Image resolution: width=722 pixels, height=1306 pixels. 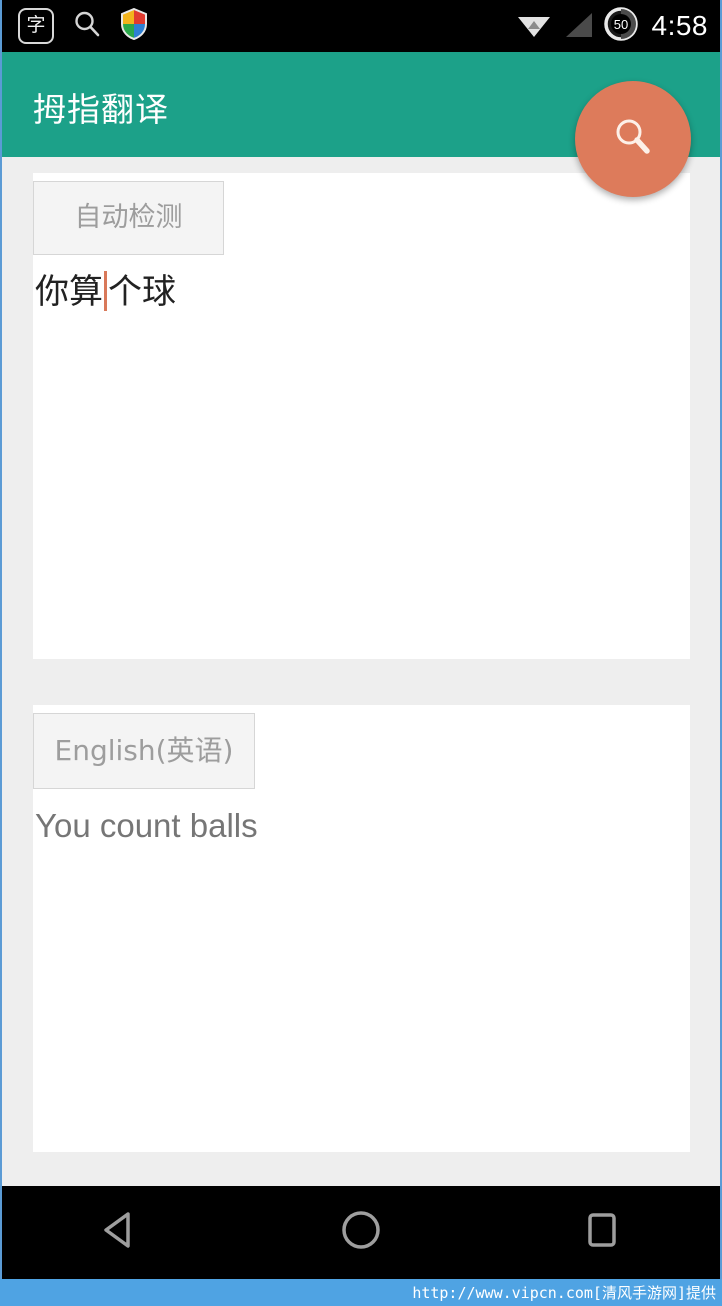 I want to click on nav-home-button, so click(x=361, y=1232).